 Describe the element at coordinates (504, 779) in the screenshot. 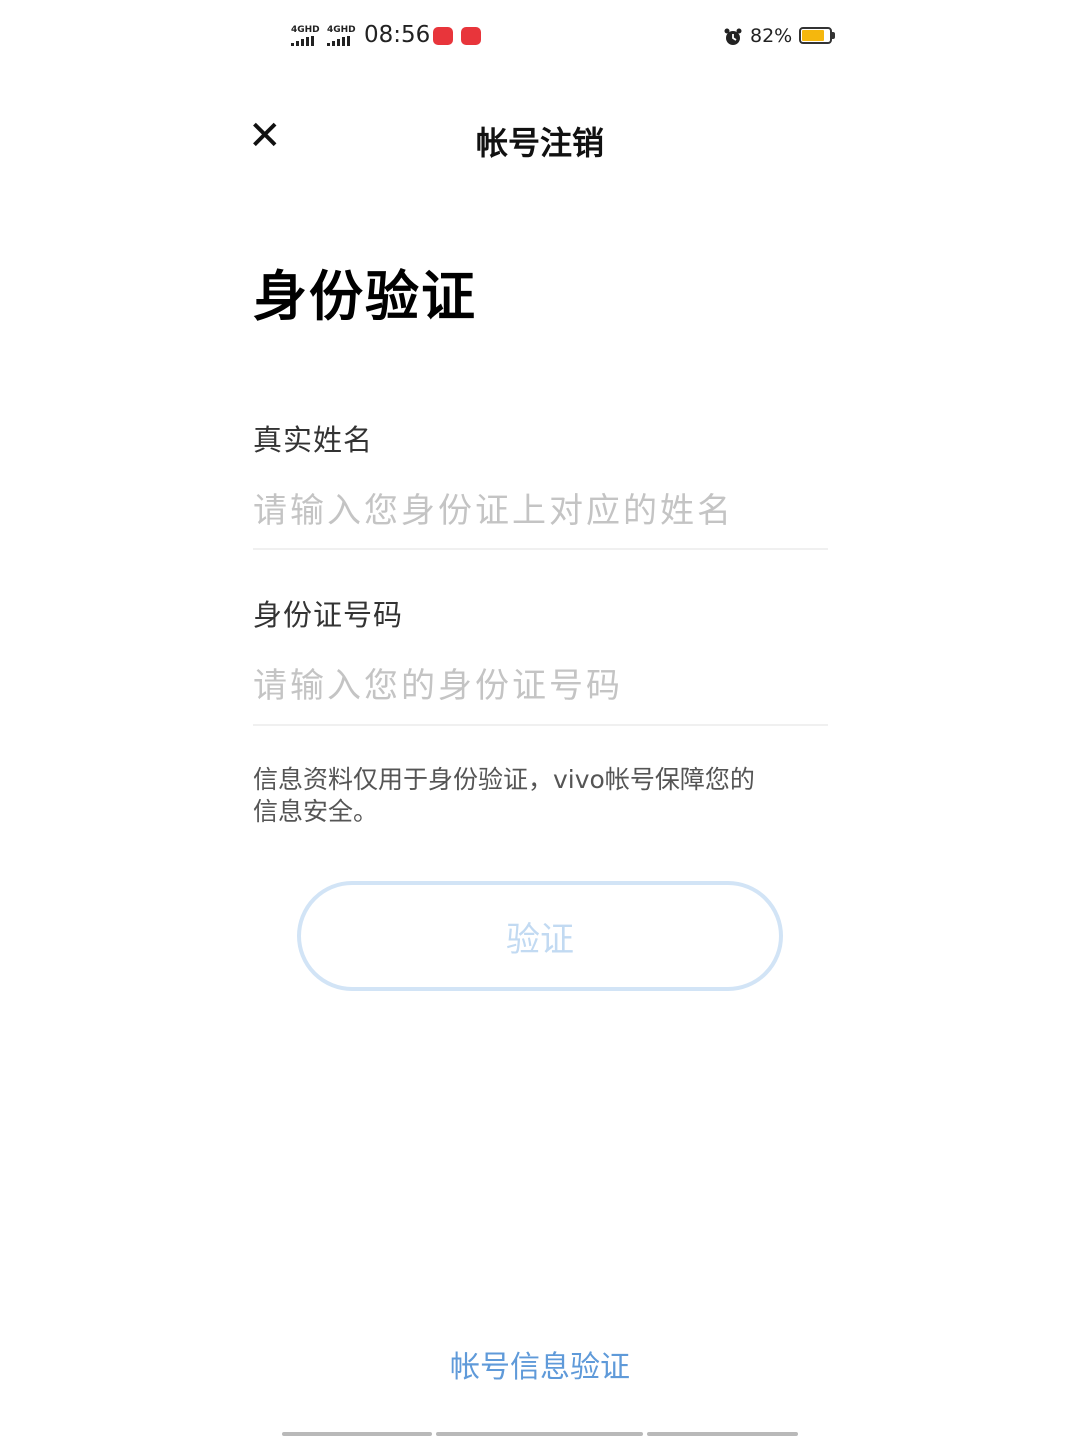

I see `privacy-notice-line-1: 信息资料仅用于身份验证，vivo帐号保障您的` at that location.